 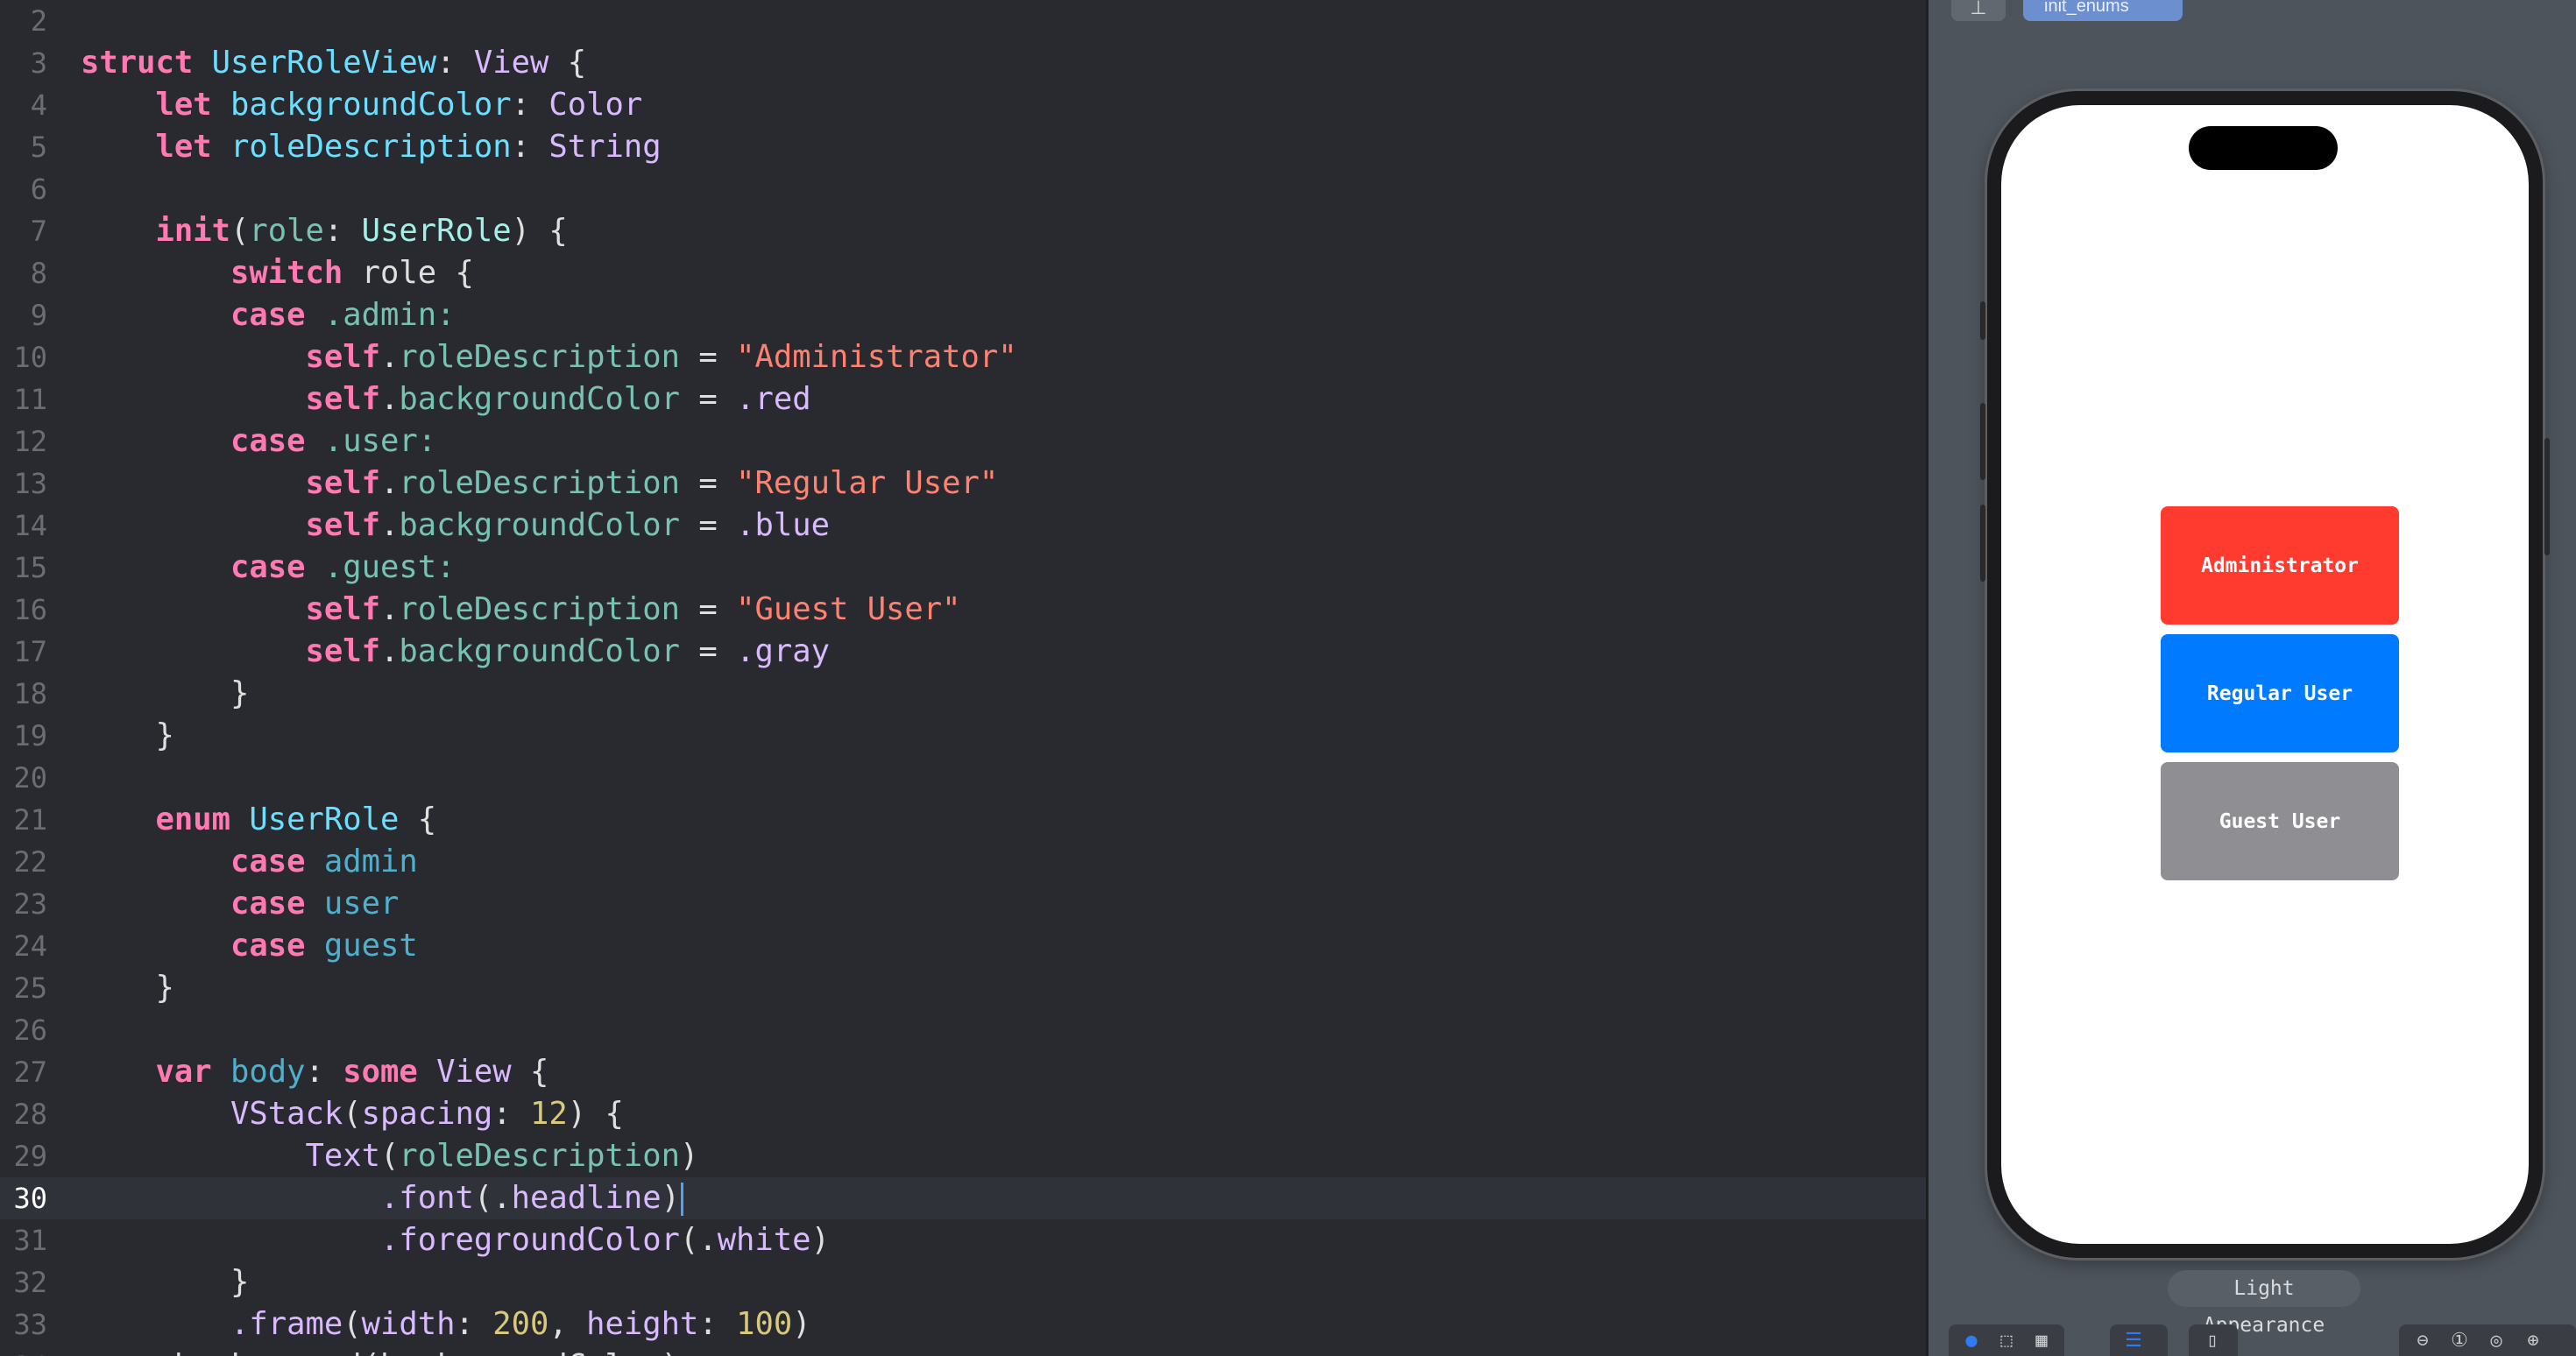 I want to click on line-number: 32, so click(x=30, y=1282).